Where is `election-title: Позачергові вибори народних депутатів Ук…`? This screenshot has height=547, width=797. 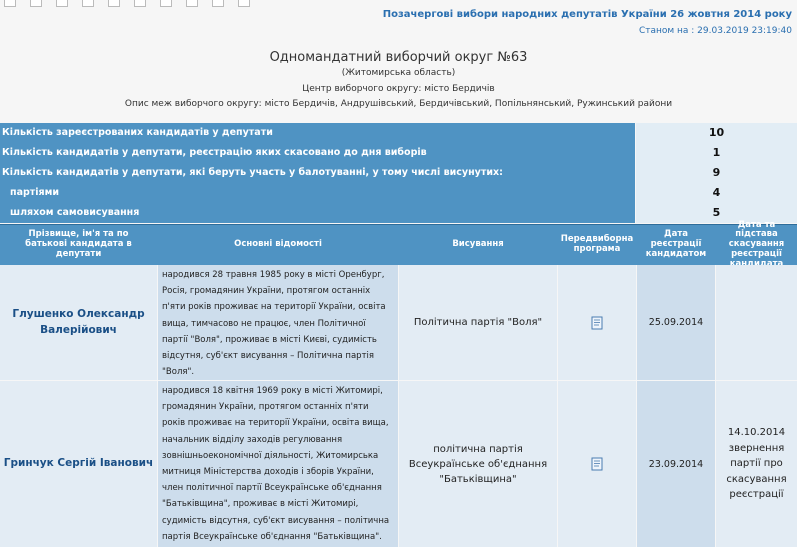
election-title: Позачергові вибори народних депутатів Ук… is located at coordinates (587, 14).